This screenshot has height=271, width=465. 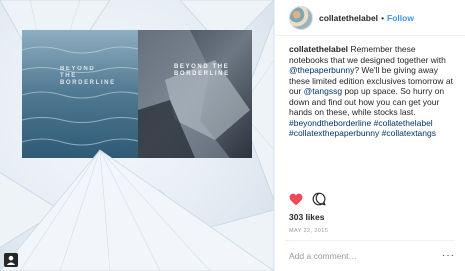 What do you see at coordinates (448, 255) in the screenshot?
I see `more-options-icon: ···` at bounding box center [448, 255].